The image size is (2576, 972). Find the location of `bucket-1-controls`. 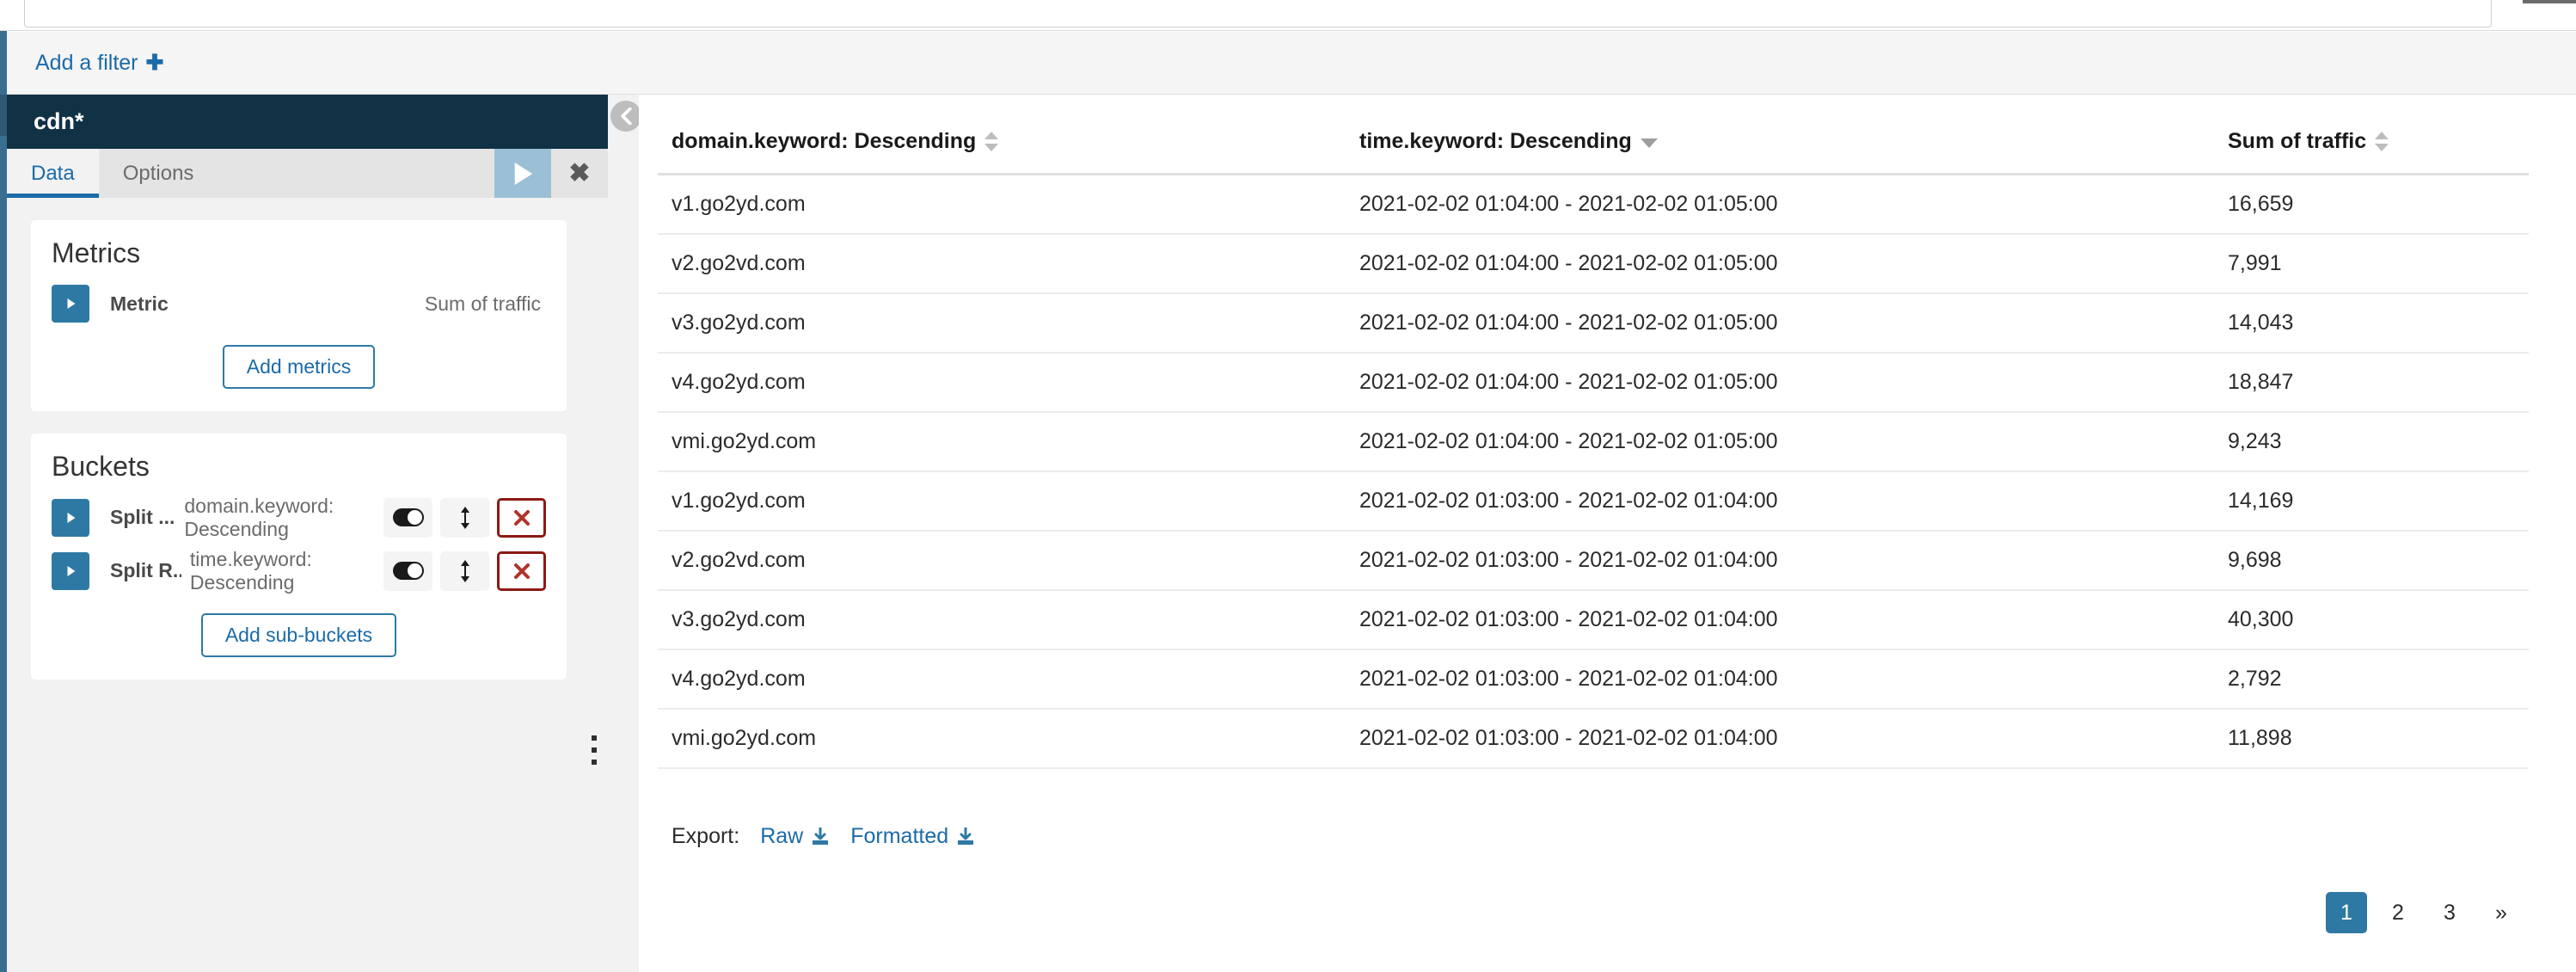

bucket-1-controls is located at coordinates (465, 517).